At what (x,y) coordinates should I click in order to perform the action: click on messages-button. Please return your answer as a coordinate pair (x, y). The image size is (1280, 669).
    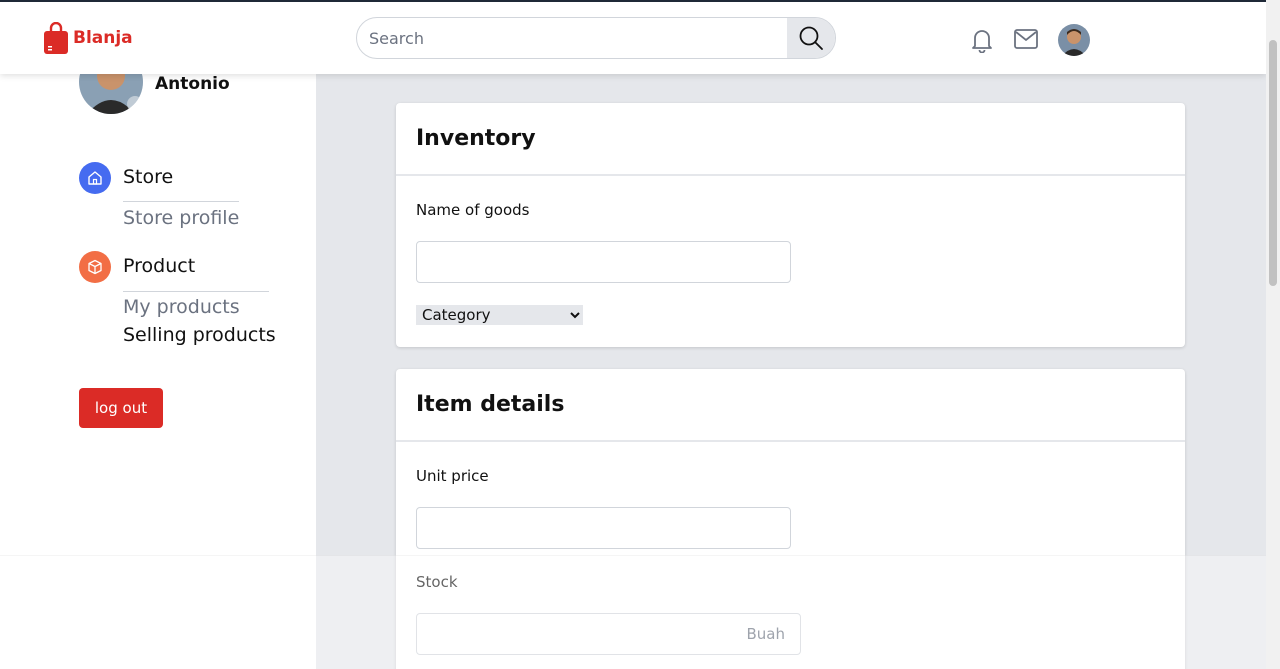
    Looking at the image, I should click on (1026, 41).